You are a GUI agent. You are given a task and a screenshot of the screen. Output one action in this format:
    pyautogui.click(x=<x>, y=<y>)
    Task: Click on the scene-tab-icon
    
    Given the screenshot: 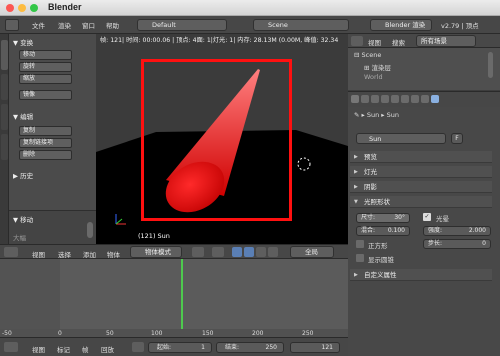 What is the action you would take?
    pyautogui.click(x=375, y=99)
    